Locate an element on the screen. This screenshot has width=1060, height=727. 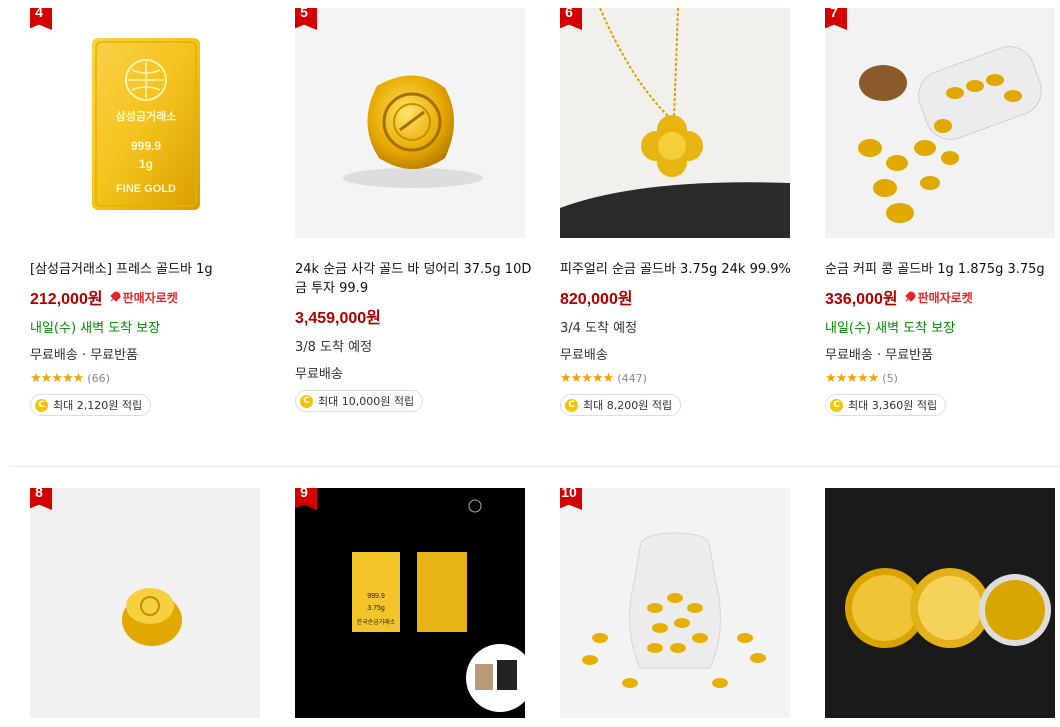
product-image: 9 999.9 3.75g 한국순금거래소 is located at coordinates (410, 603).